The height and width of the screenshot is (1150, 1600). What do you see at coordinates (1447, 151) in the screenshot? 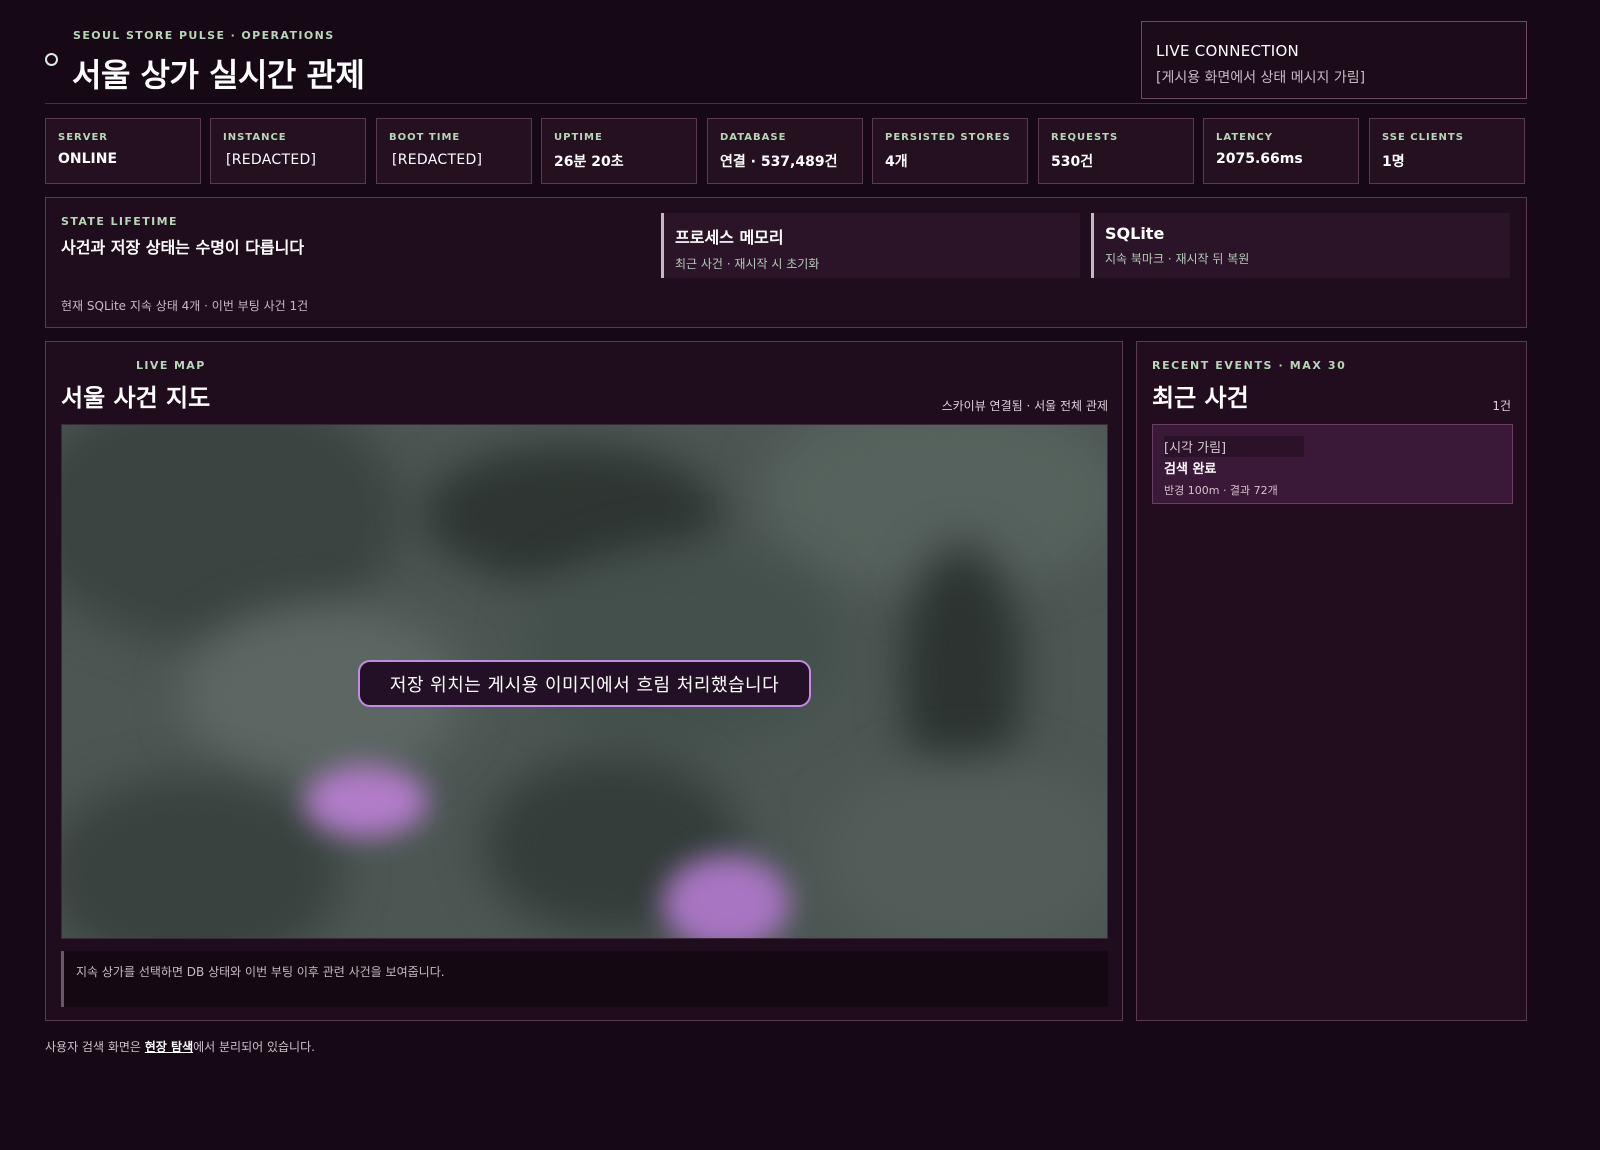
I see `stat-sse-clients: SSE CLIENTS 1명` at bounding box center [1447, 151].